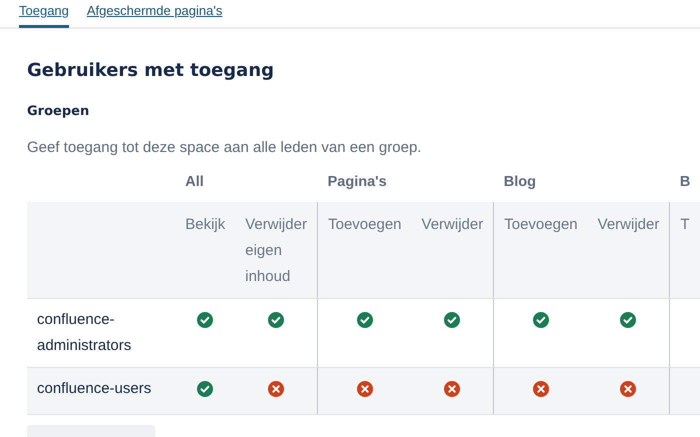  Describe the element at coordinates (154, 14) in the screenshot. I see `tab: Afgeschermde pagina's` at that location.